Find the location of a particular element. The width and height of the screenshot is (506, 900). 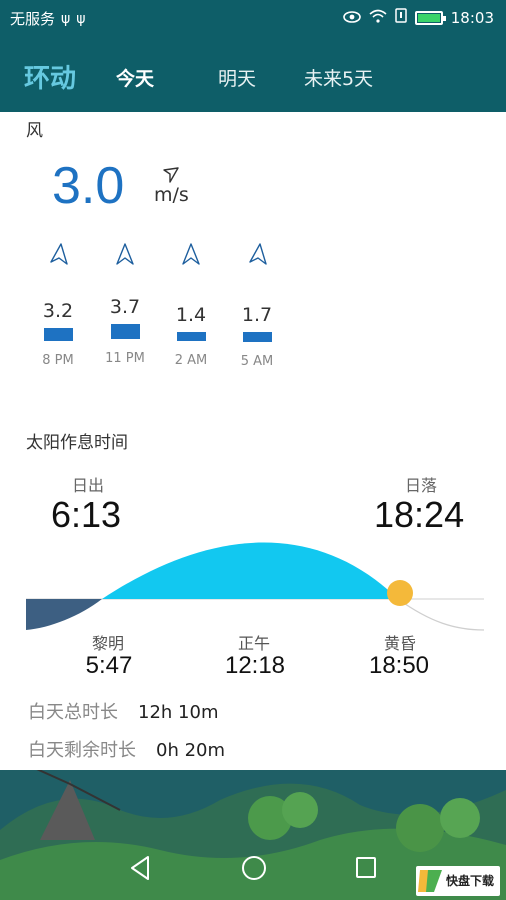

app-title: 环动 is located at coordinates (50, 79).